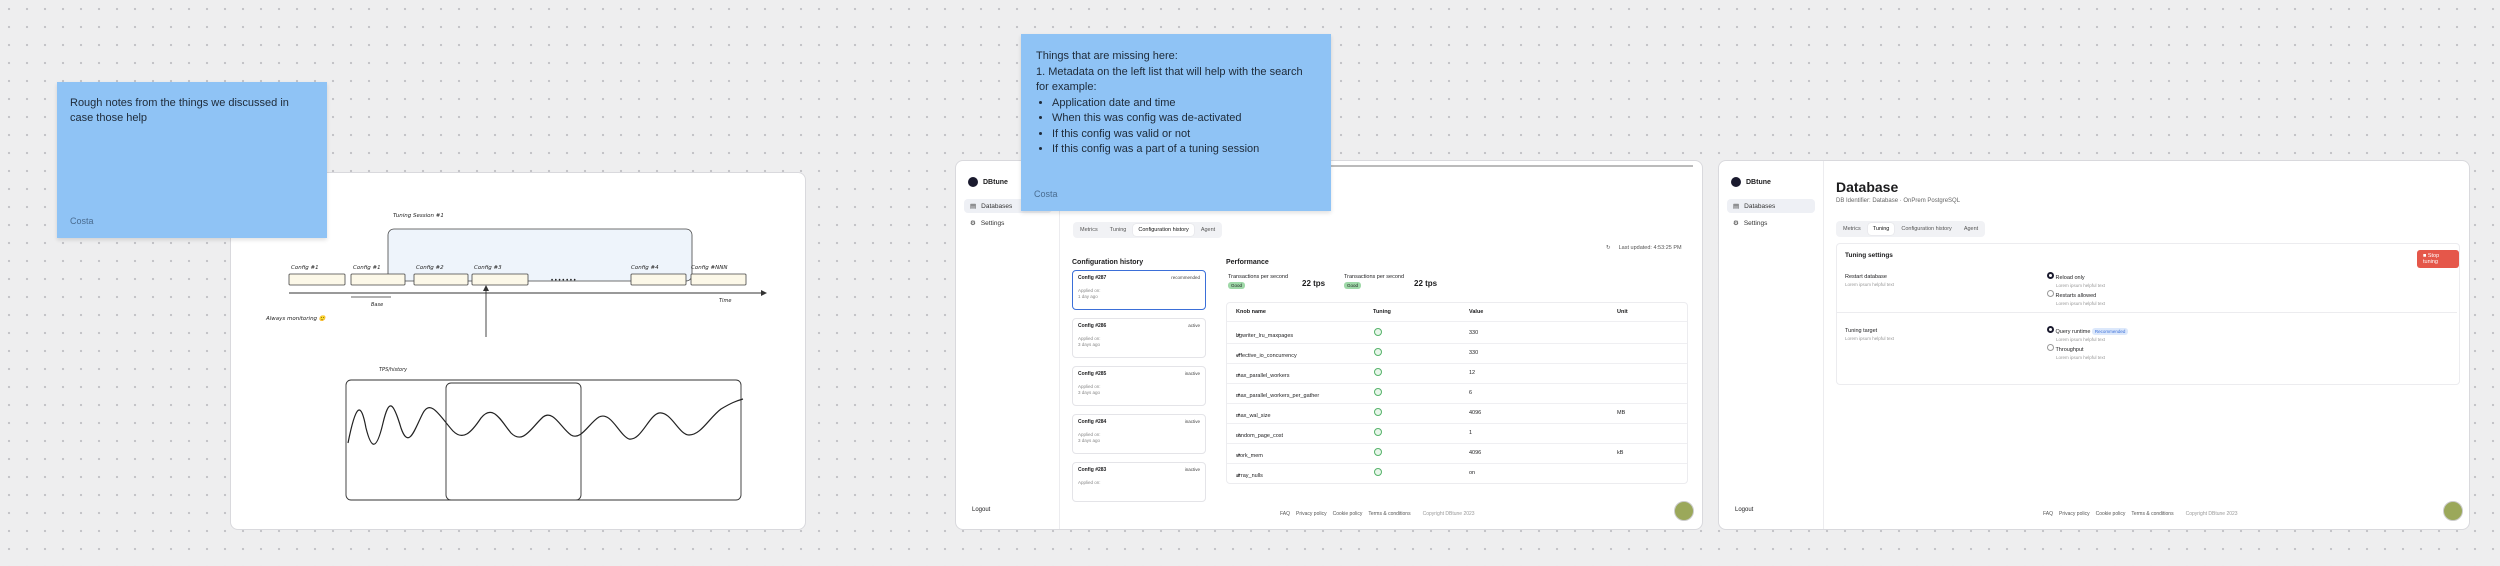 This screenshot has height=566, width=2500. What do you see at coordinates (2050, 329) in the screenshot?
I see `radio-selected-icon` at bounding box center [2050, 329].